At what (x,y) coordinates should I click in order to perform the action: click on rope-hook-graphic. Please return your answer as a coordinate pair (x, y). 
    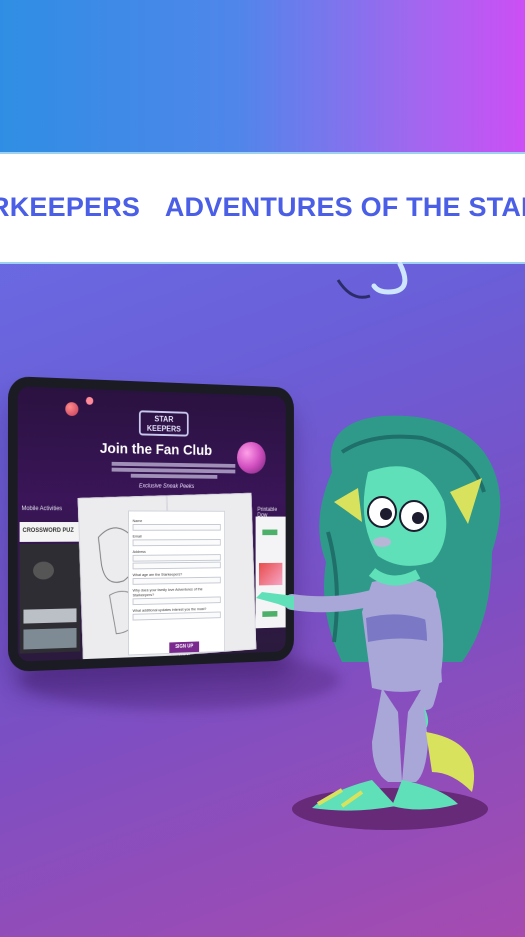
    Looking at the image, I should click on (375, 287).